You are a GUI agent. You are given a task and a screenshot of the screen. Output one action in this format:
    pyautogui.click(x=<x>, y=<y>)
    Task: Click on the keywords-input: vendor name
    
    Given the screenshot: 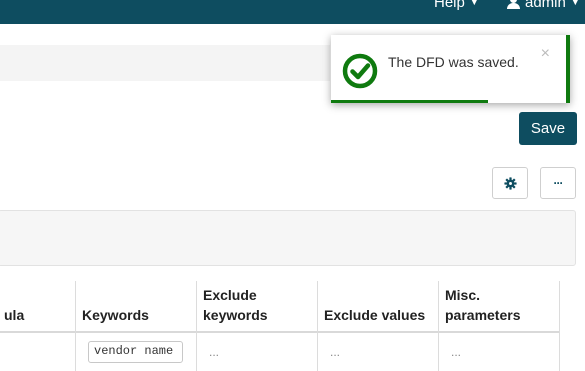 What is the action you would take?
    pyautogui.click(x=135, y=352)
    